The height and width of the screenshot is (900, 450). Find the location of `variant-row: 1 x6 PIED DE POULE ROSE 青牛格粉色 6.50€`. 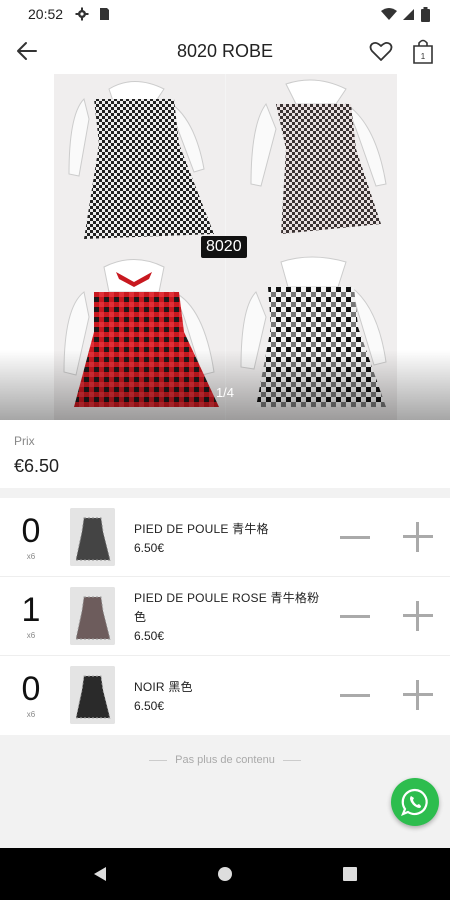

variant-row: 1 x6 PIED DE POULE ROSE 青牛格粉色 6.50€ is located at coordinates (225, 616).